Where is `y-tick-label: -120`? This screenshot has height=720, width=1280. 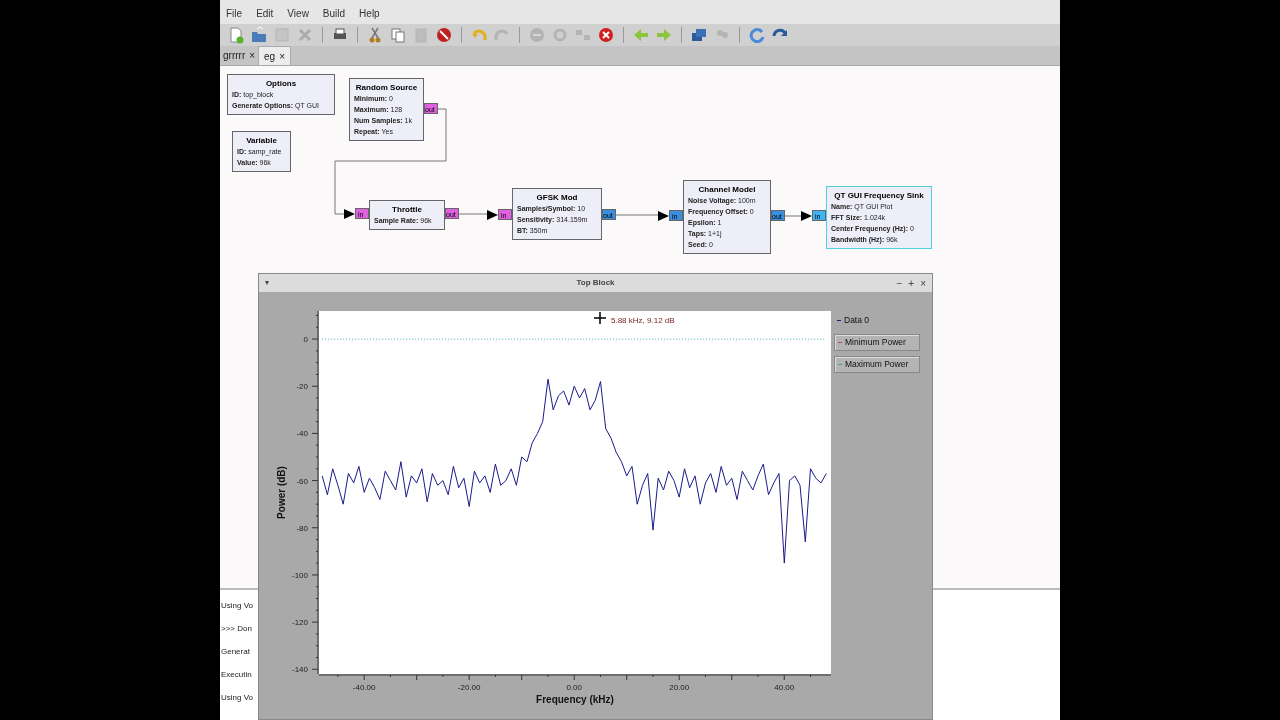
y-tick-label: -120 is located at coordinates (300, 623).